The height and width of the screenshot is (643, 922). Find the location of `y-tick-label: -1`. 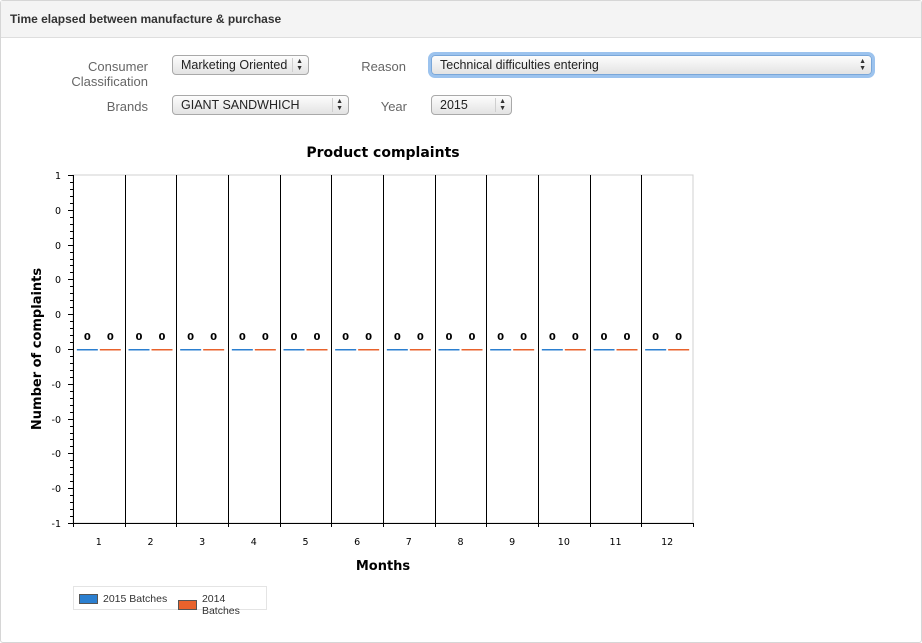

y-tick-label: -1 is located at coordinates (56, 524).